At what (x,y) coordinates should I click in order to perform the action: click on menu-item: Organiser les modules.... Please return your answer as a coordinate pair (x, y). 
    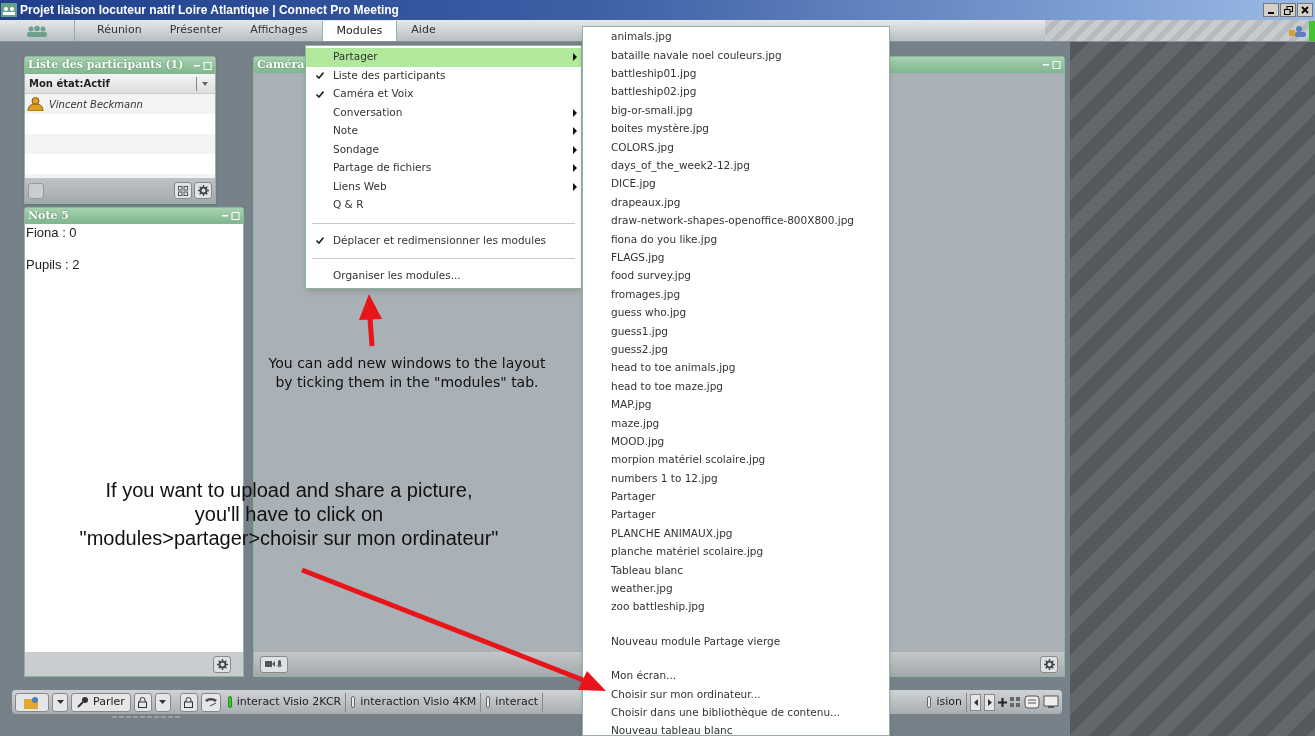
    Looking at the image, I should click on (443, 276).